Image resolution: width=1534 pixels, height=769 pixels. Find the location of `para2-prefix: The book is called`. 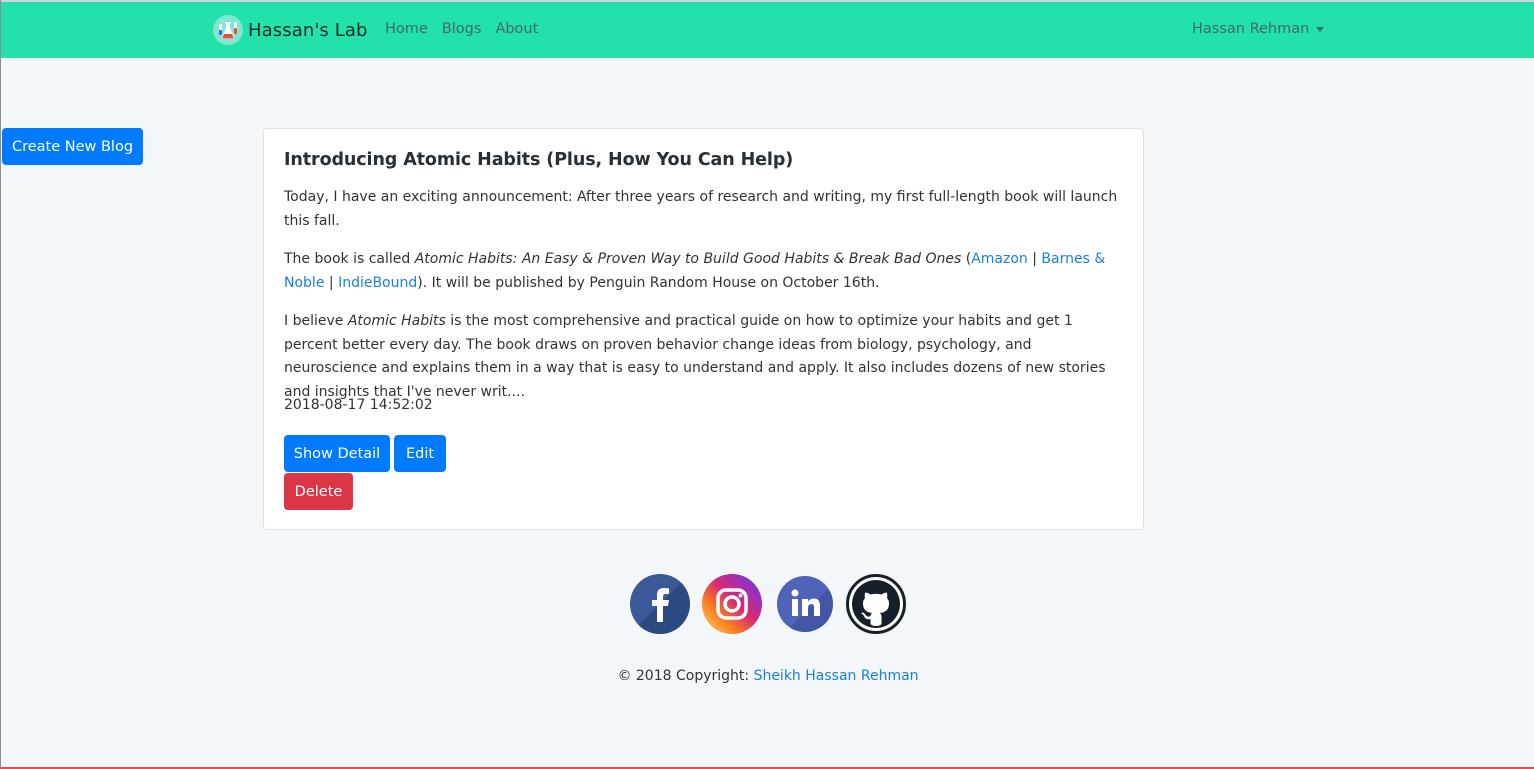

para2-prefix: The book is called is located at coordinates (349, 259).